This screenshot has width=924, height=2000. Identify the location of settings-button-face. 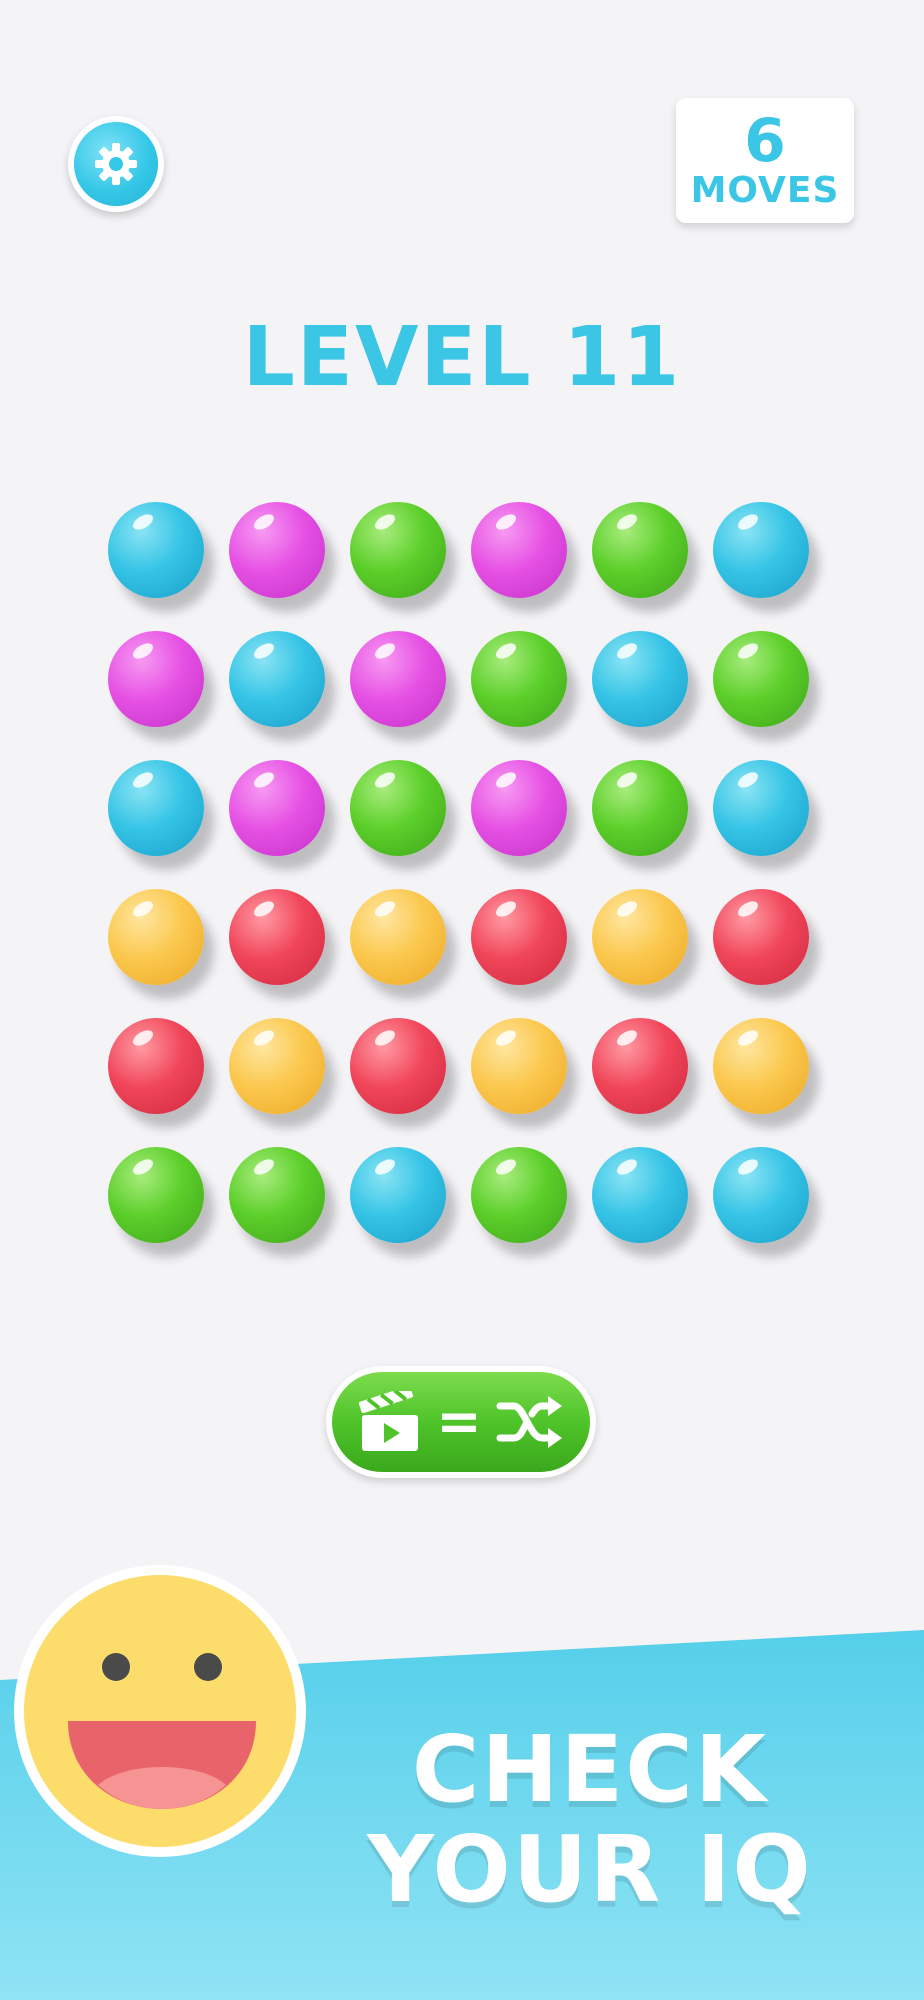
(116, 164).